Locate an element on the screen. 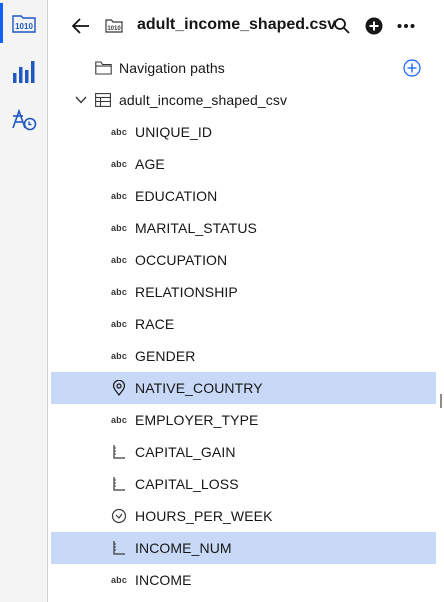 This screenshot has height=602, width=444. panel-header: 1010 adult_income_shaped.csv is located at coordinates (246, 26).